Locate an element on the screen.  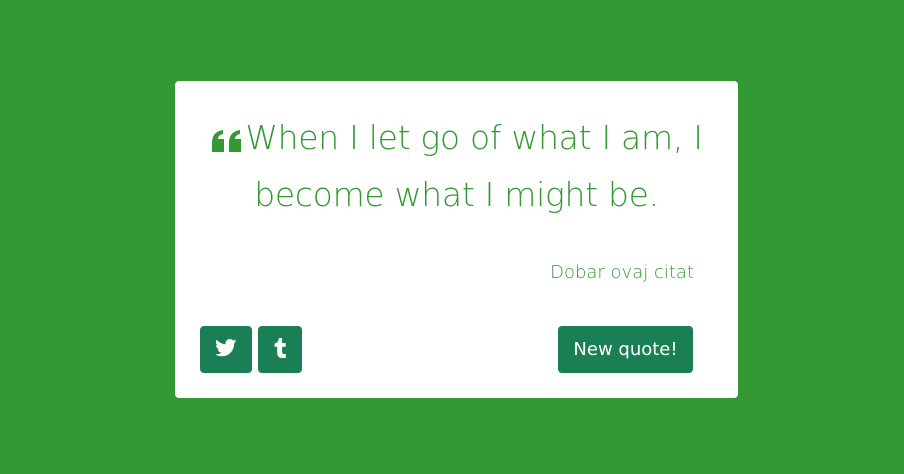
new-quote-button: New quote! is located at coordinates (625, 349).